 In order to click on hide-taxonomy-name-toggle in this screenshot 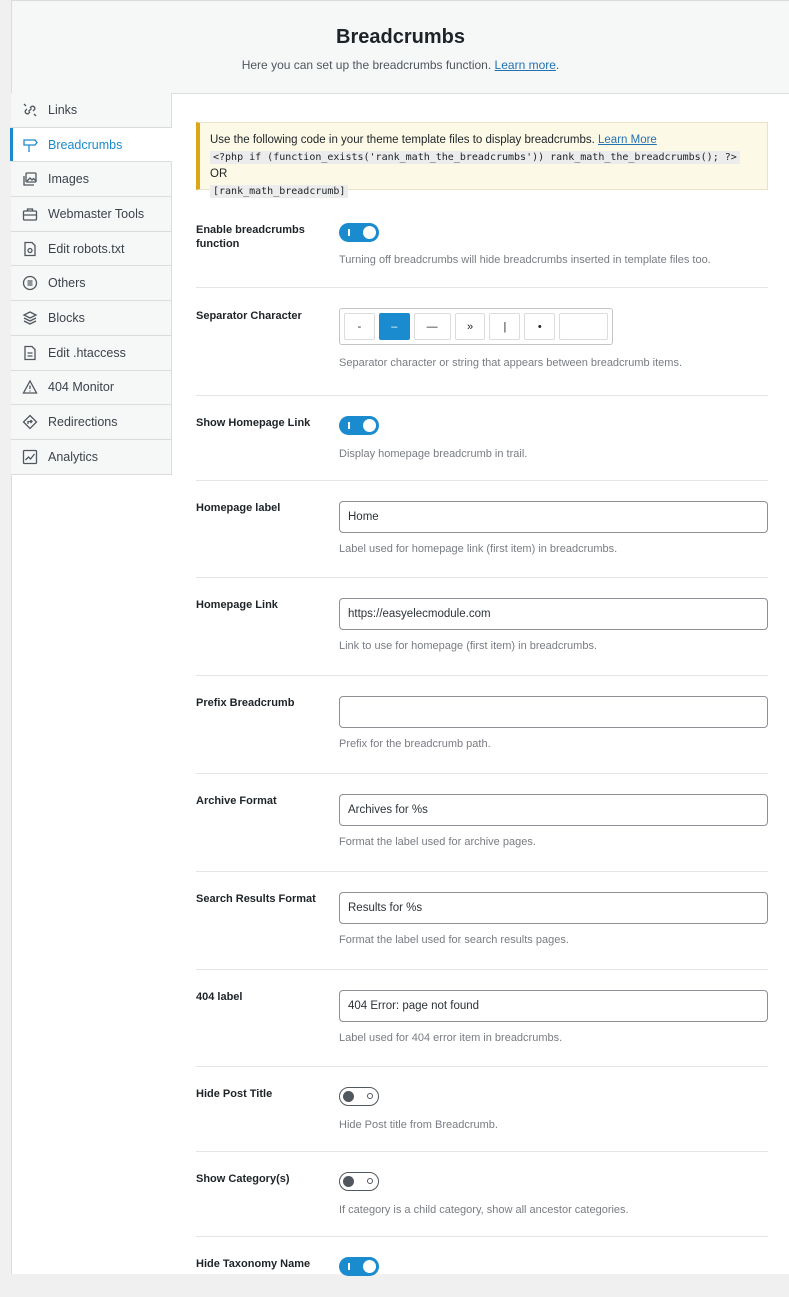, I will do `click(359, 1266)`.